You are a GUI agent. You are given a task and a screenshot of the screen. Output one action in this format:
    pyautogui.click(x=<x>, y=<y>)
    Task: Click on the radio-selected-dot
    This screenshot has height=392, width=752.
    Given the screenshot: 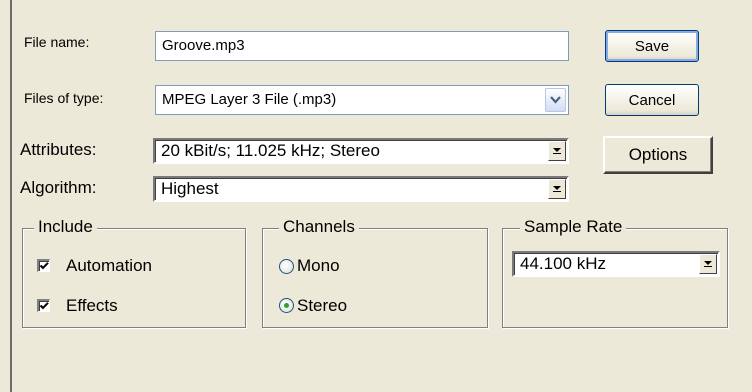 What is the action you would take?
    pyautogui.click(x=286, y=305)
    